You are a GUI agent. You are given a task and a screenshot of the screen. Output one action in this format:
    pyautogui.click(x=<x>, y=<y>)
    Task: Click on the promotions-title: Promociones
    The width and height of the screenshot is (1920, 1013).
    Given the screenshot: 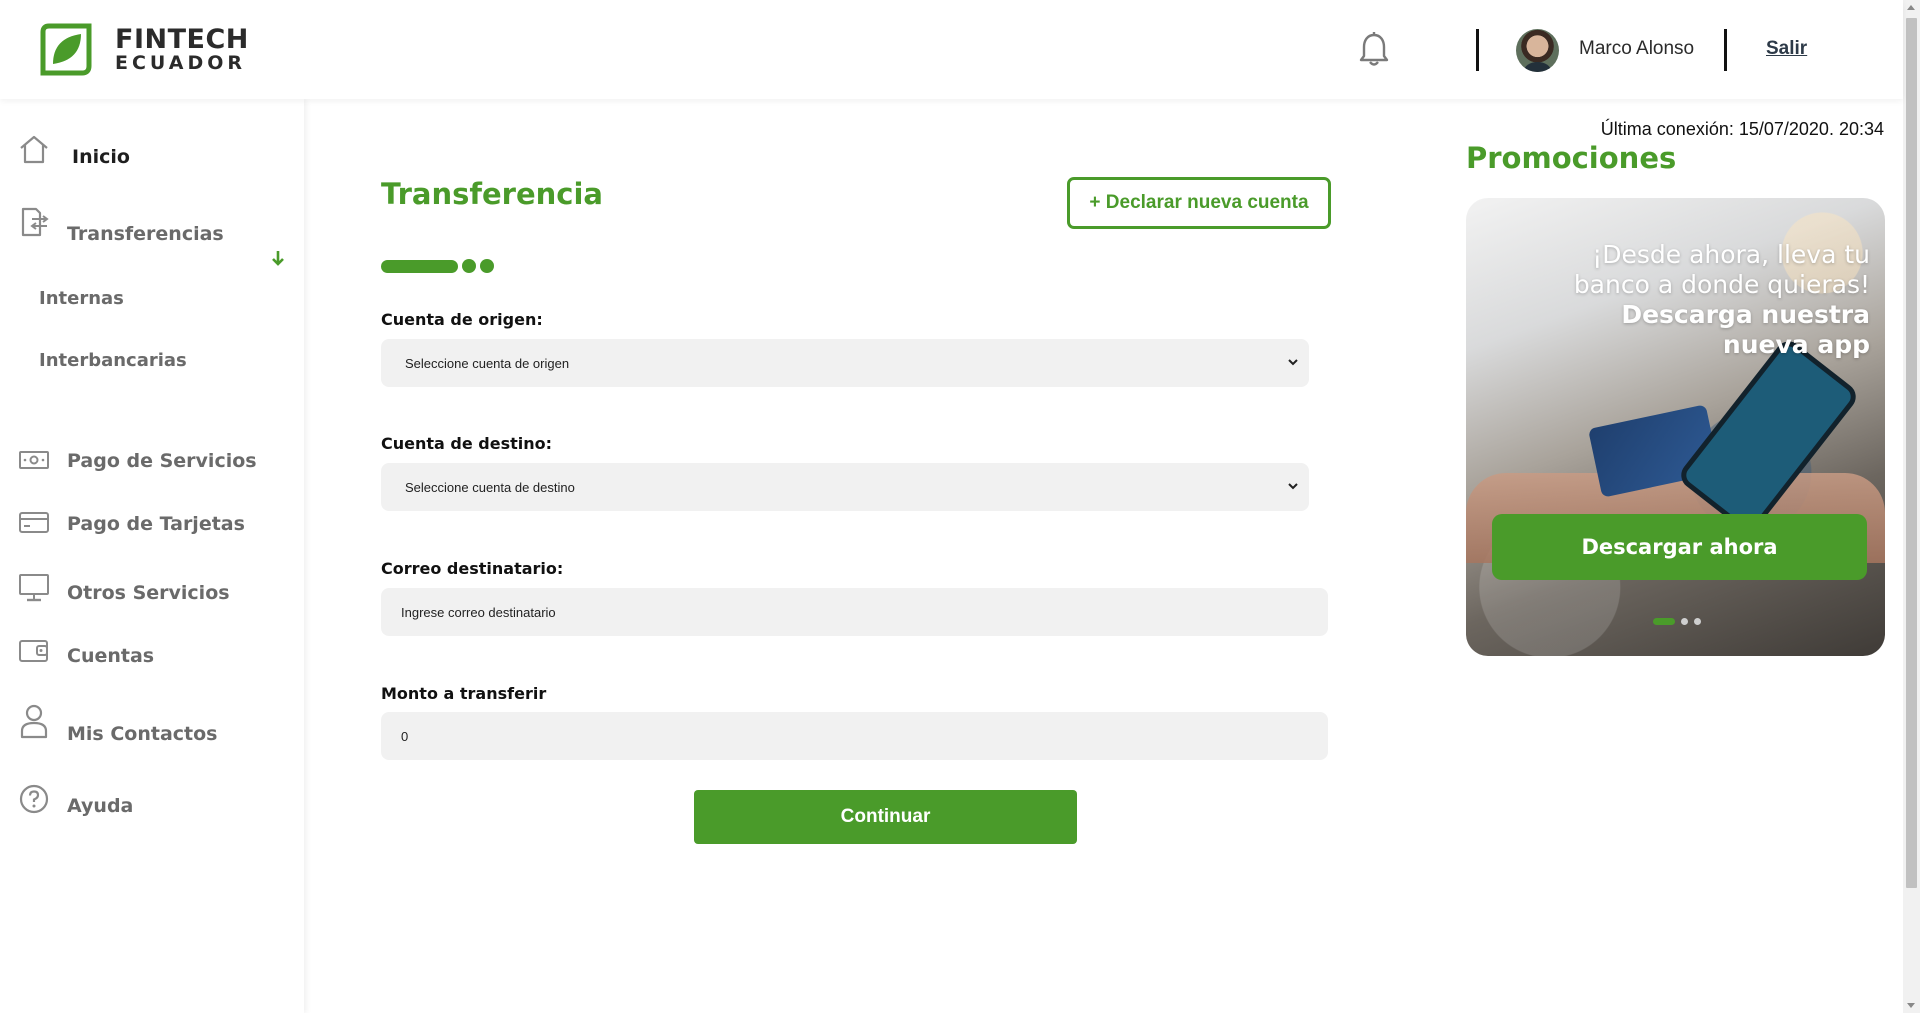 What is the action you would take?
    pyautogui.click(x=1571, y=158)
    